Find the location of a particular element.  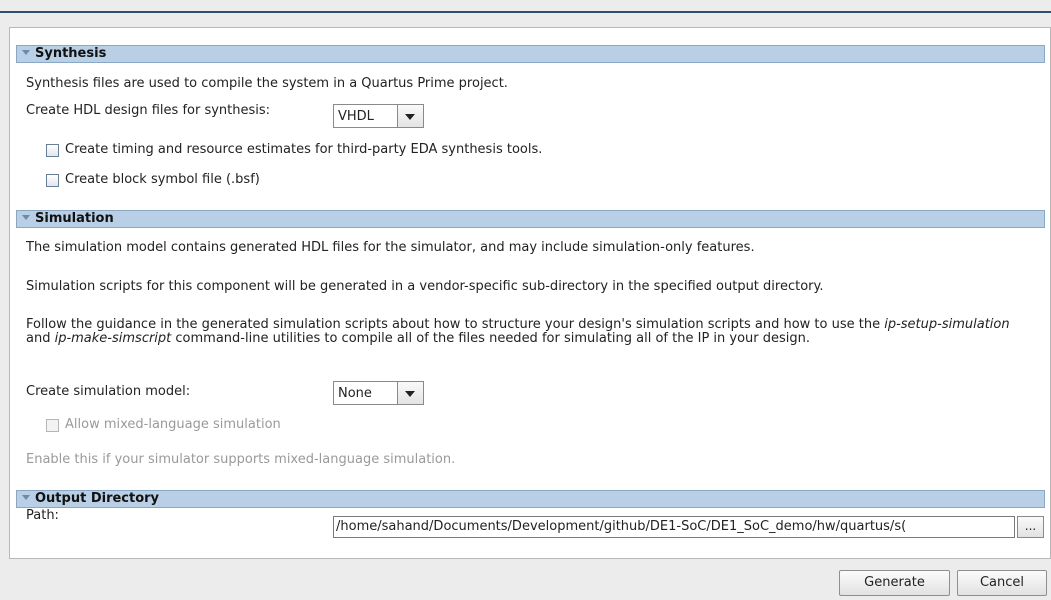

generate-button: Generate is located at coordinates (894, 583).